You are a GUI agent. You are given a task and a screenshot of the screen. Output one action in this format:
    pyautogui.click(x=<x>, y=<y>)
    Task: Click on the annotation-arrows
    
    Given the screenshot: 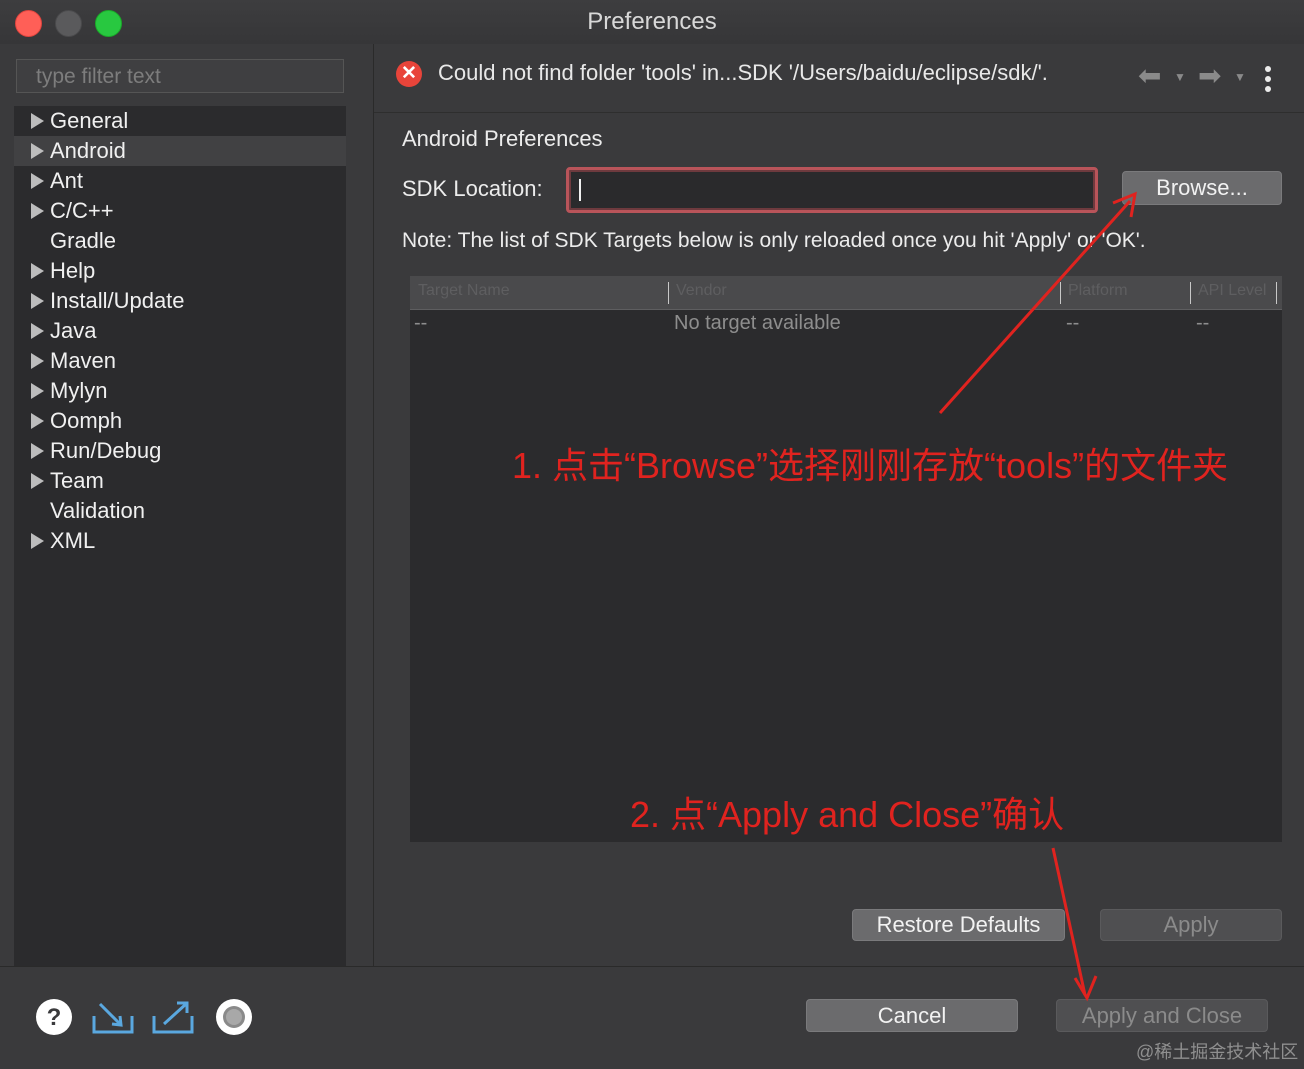 What is the action you would take?
    pyautogui.click(x=1037, y=596)
    